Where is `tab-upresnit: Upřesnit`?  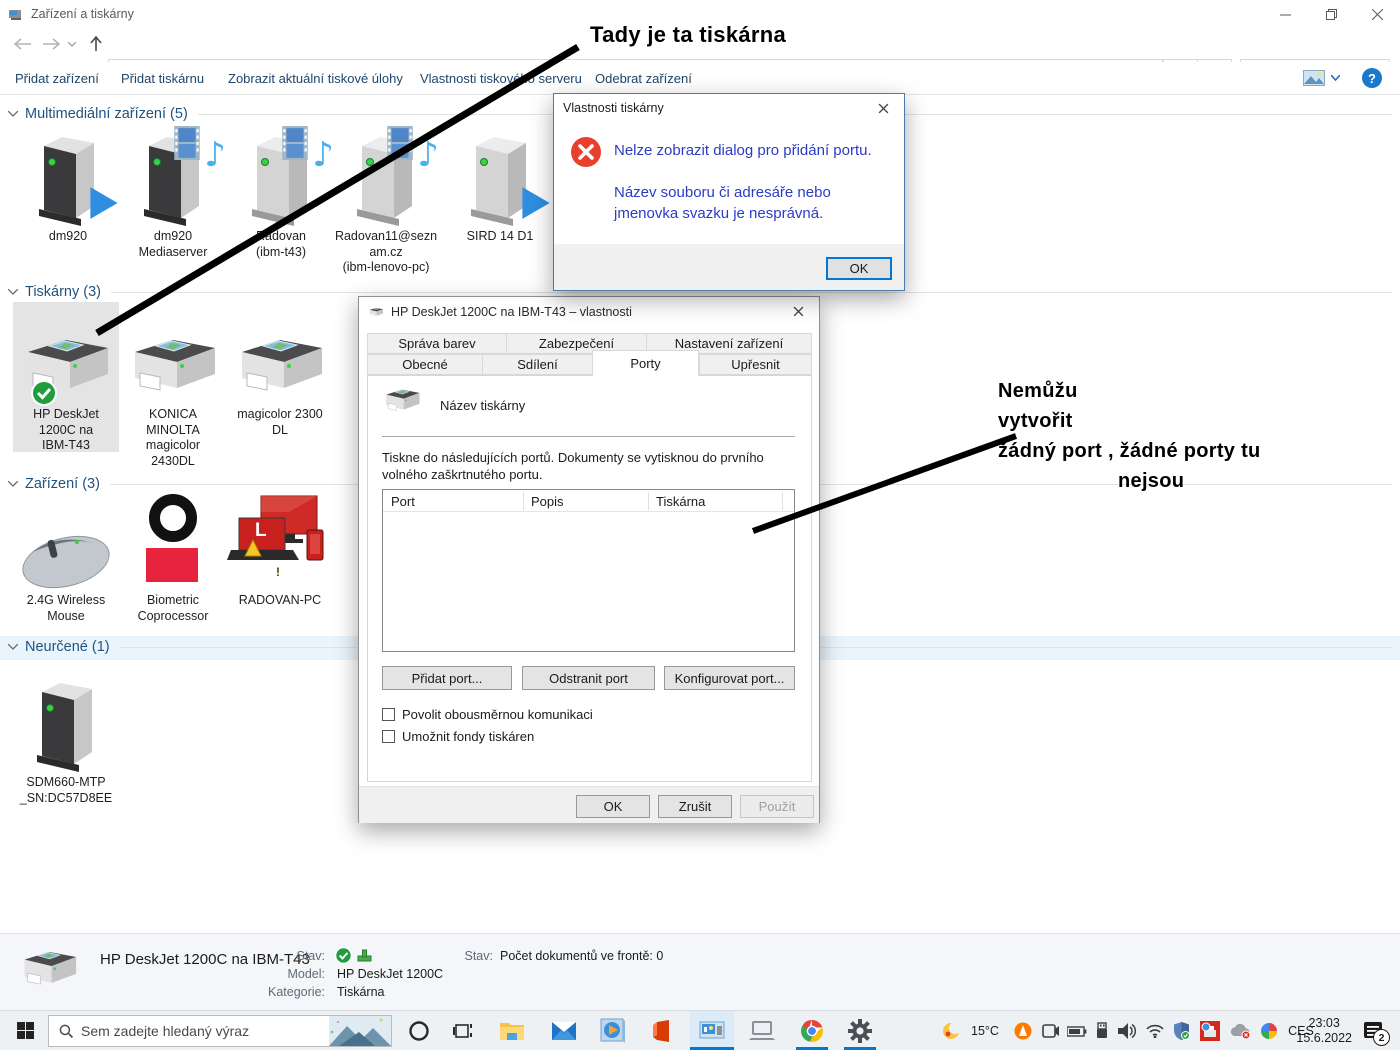
tab-upresnit: Upřesnit is located at coordinates (755, 364).